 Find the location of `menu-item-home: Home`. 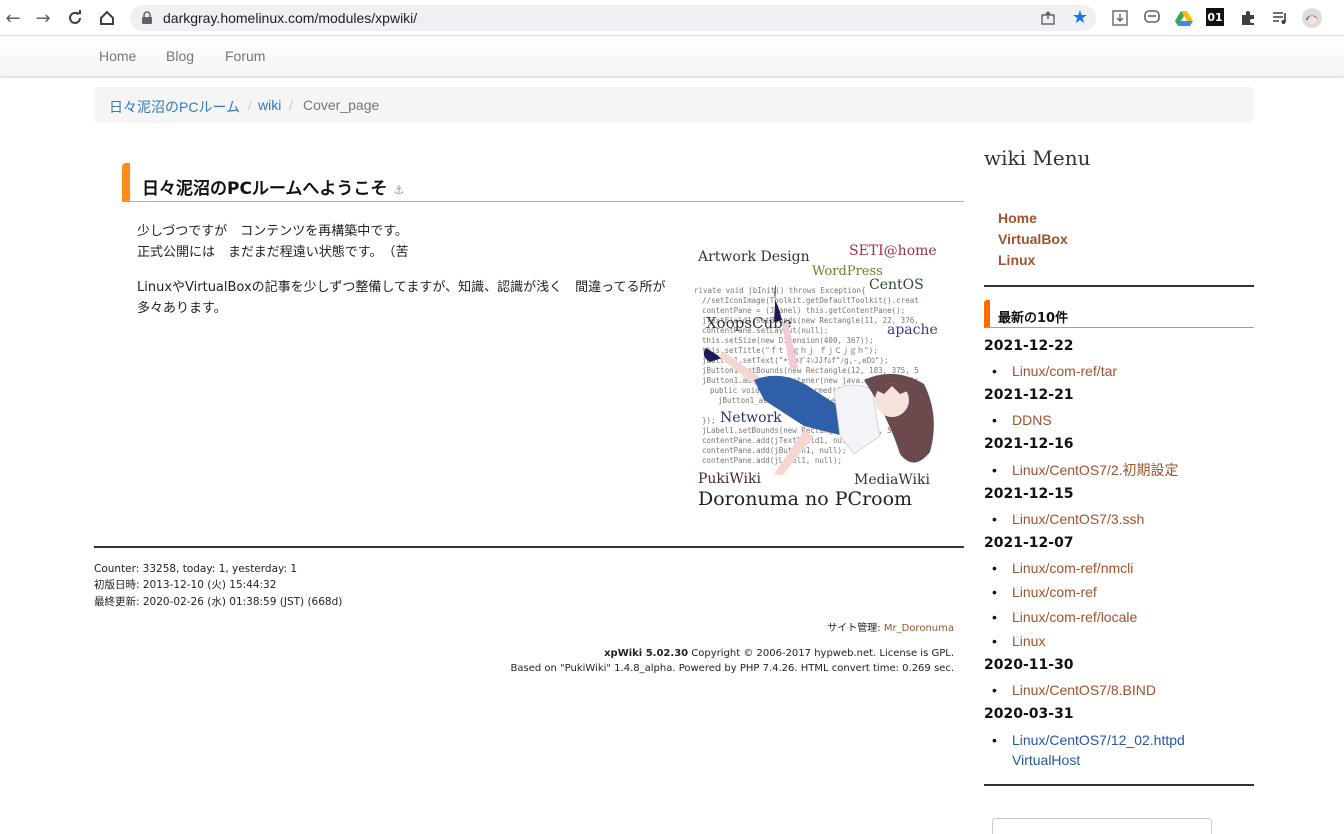

menu-item-home: Home is located at coordinates (1017, 218).